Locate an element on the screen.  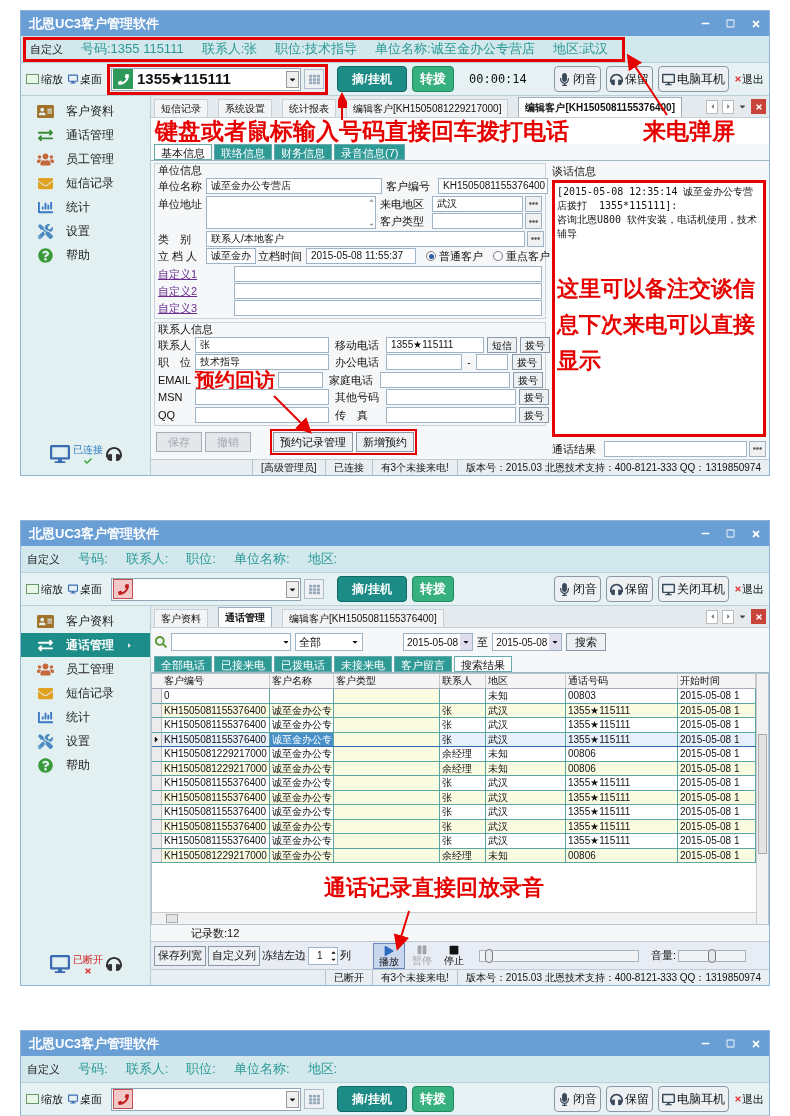
text-field: 张 is located at coordinates (262, 344).